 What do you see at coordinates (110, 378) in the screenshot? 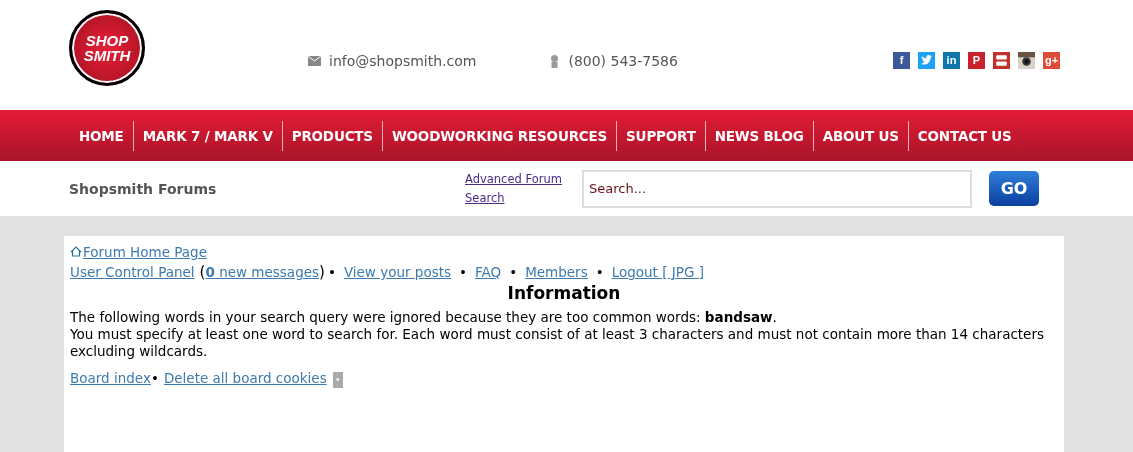
I see `board-index-link: Board index` at bounding box center [110, 378].